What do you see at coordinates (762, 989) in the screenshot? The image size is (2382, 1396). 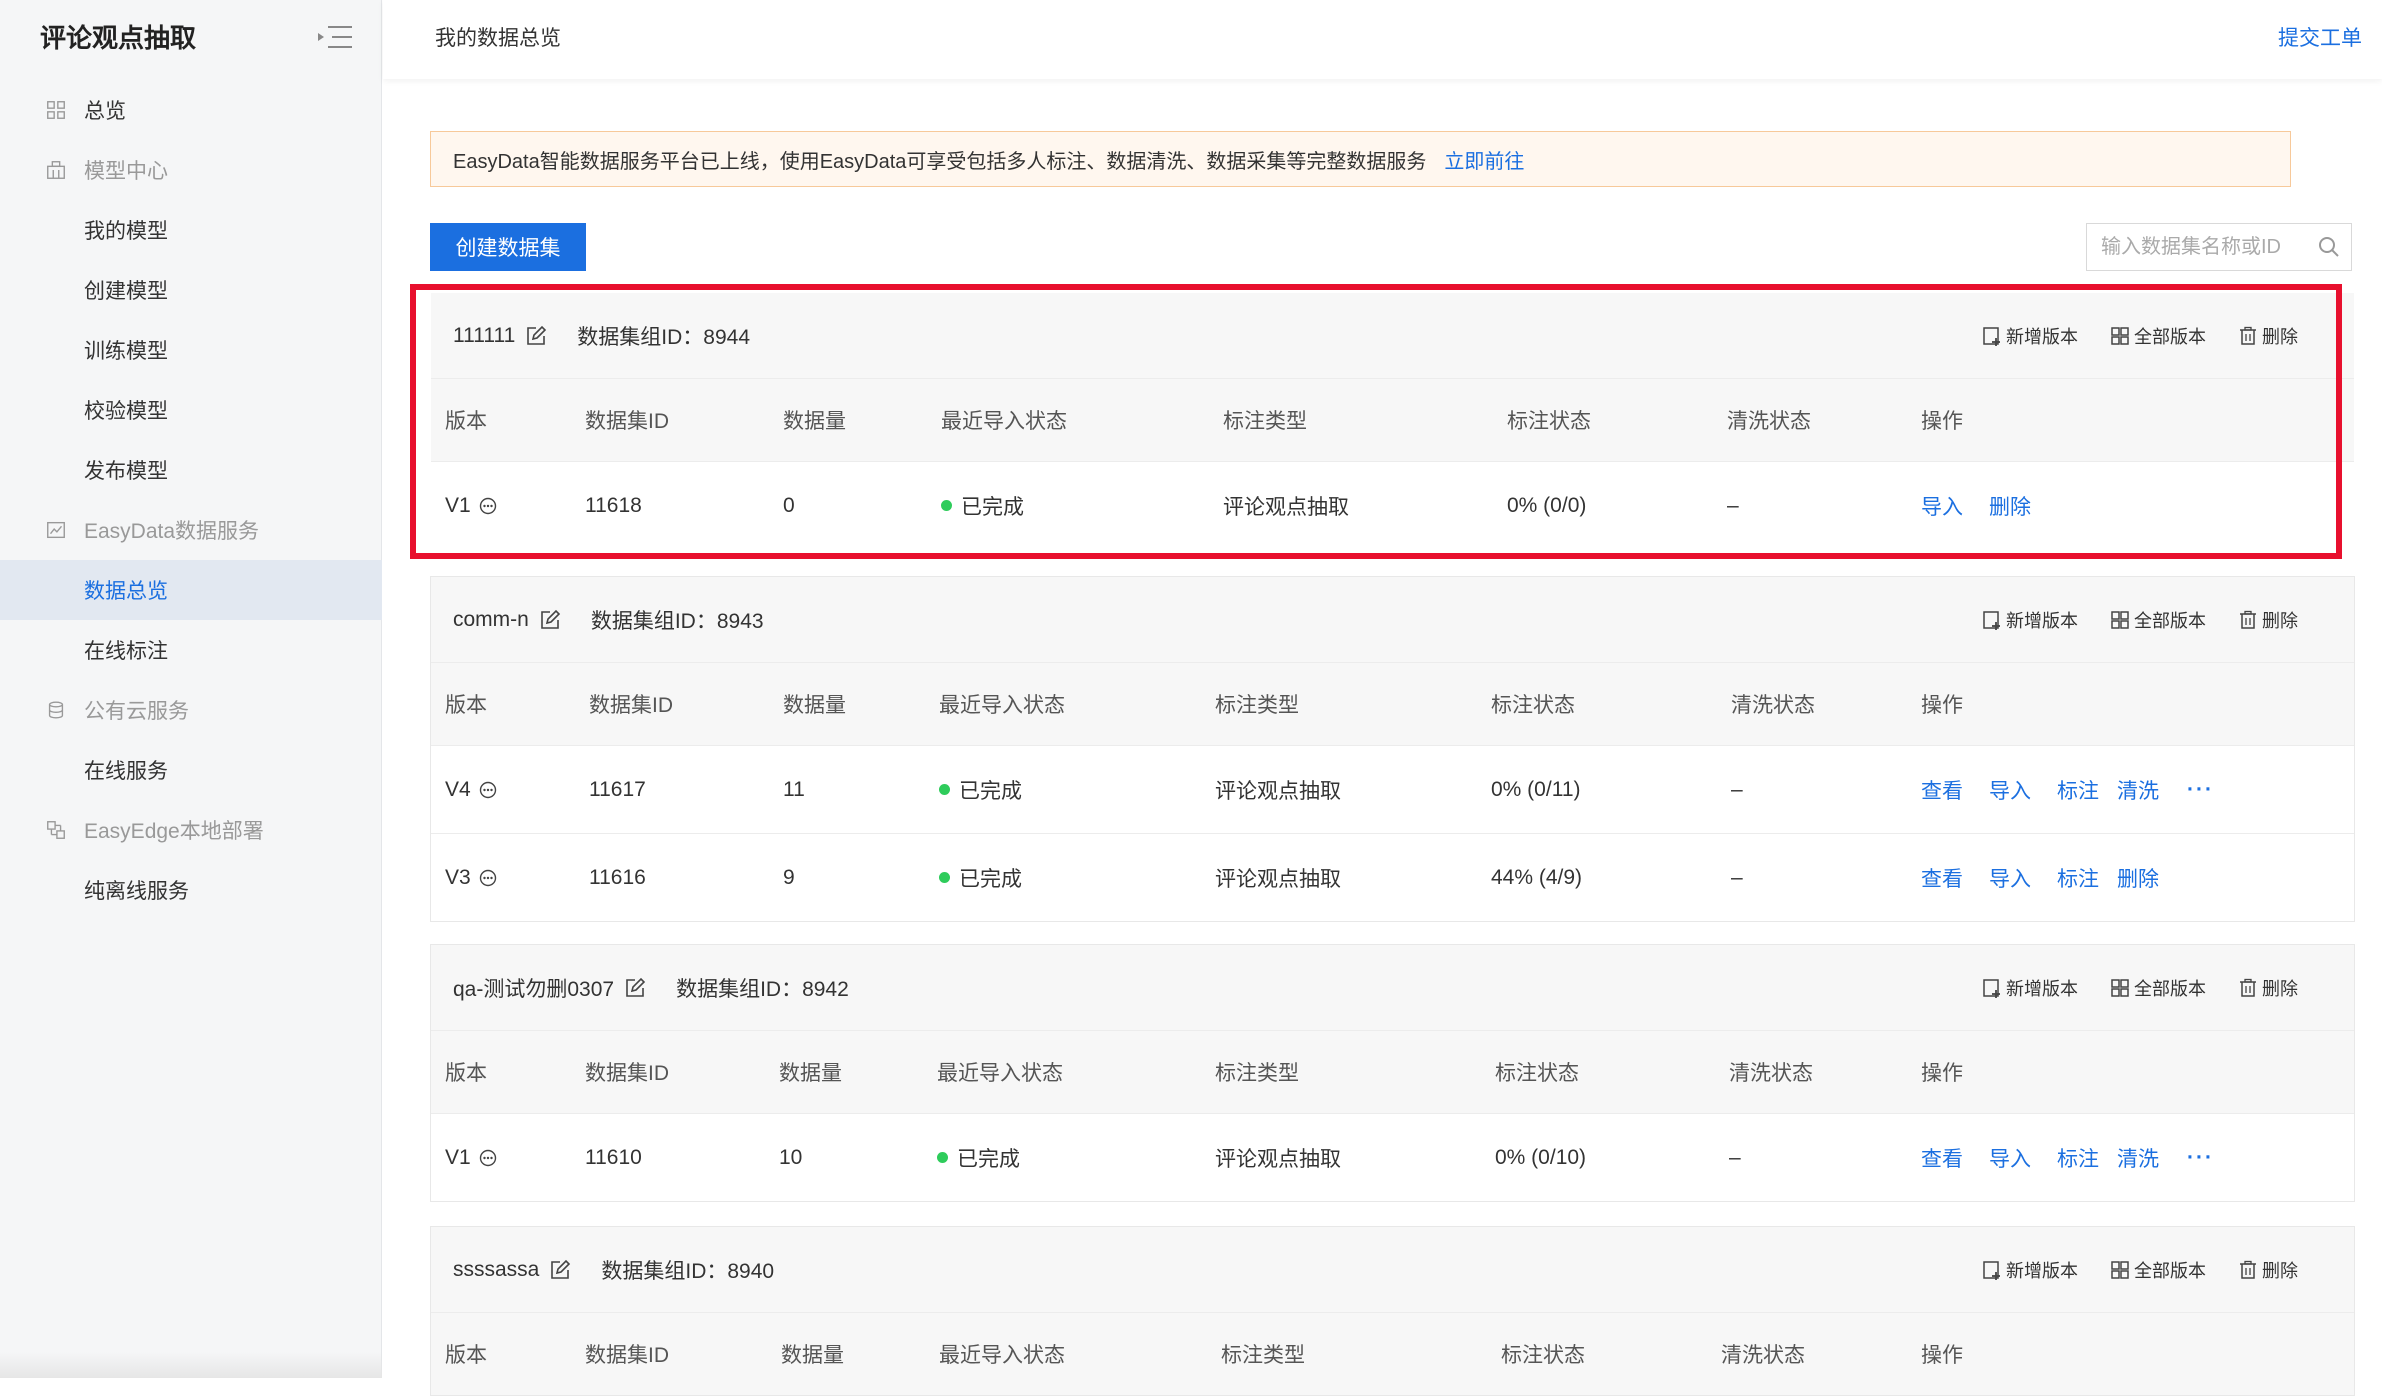 I see `dataset-group-id: 数据集组ID：8942` at bounding box center [762, 989].